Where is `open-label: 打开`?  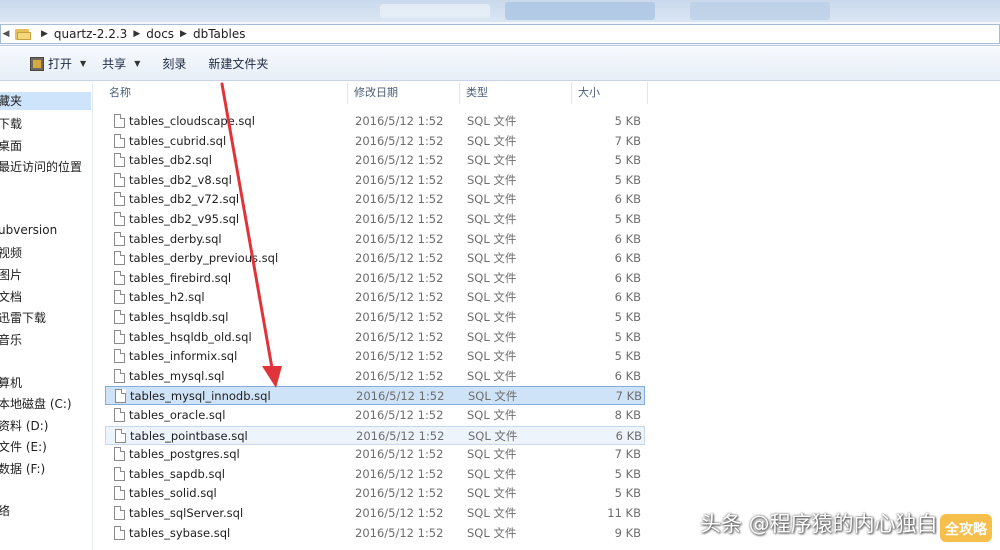 open-label: 打开 is located at coordinates (60, 64).